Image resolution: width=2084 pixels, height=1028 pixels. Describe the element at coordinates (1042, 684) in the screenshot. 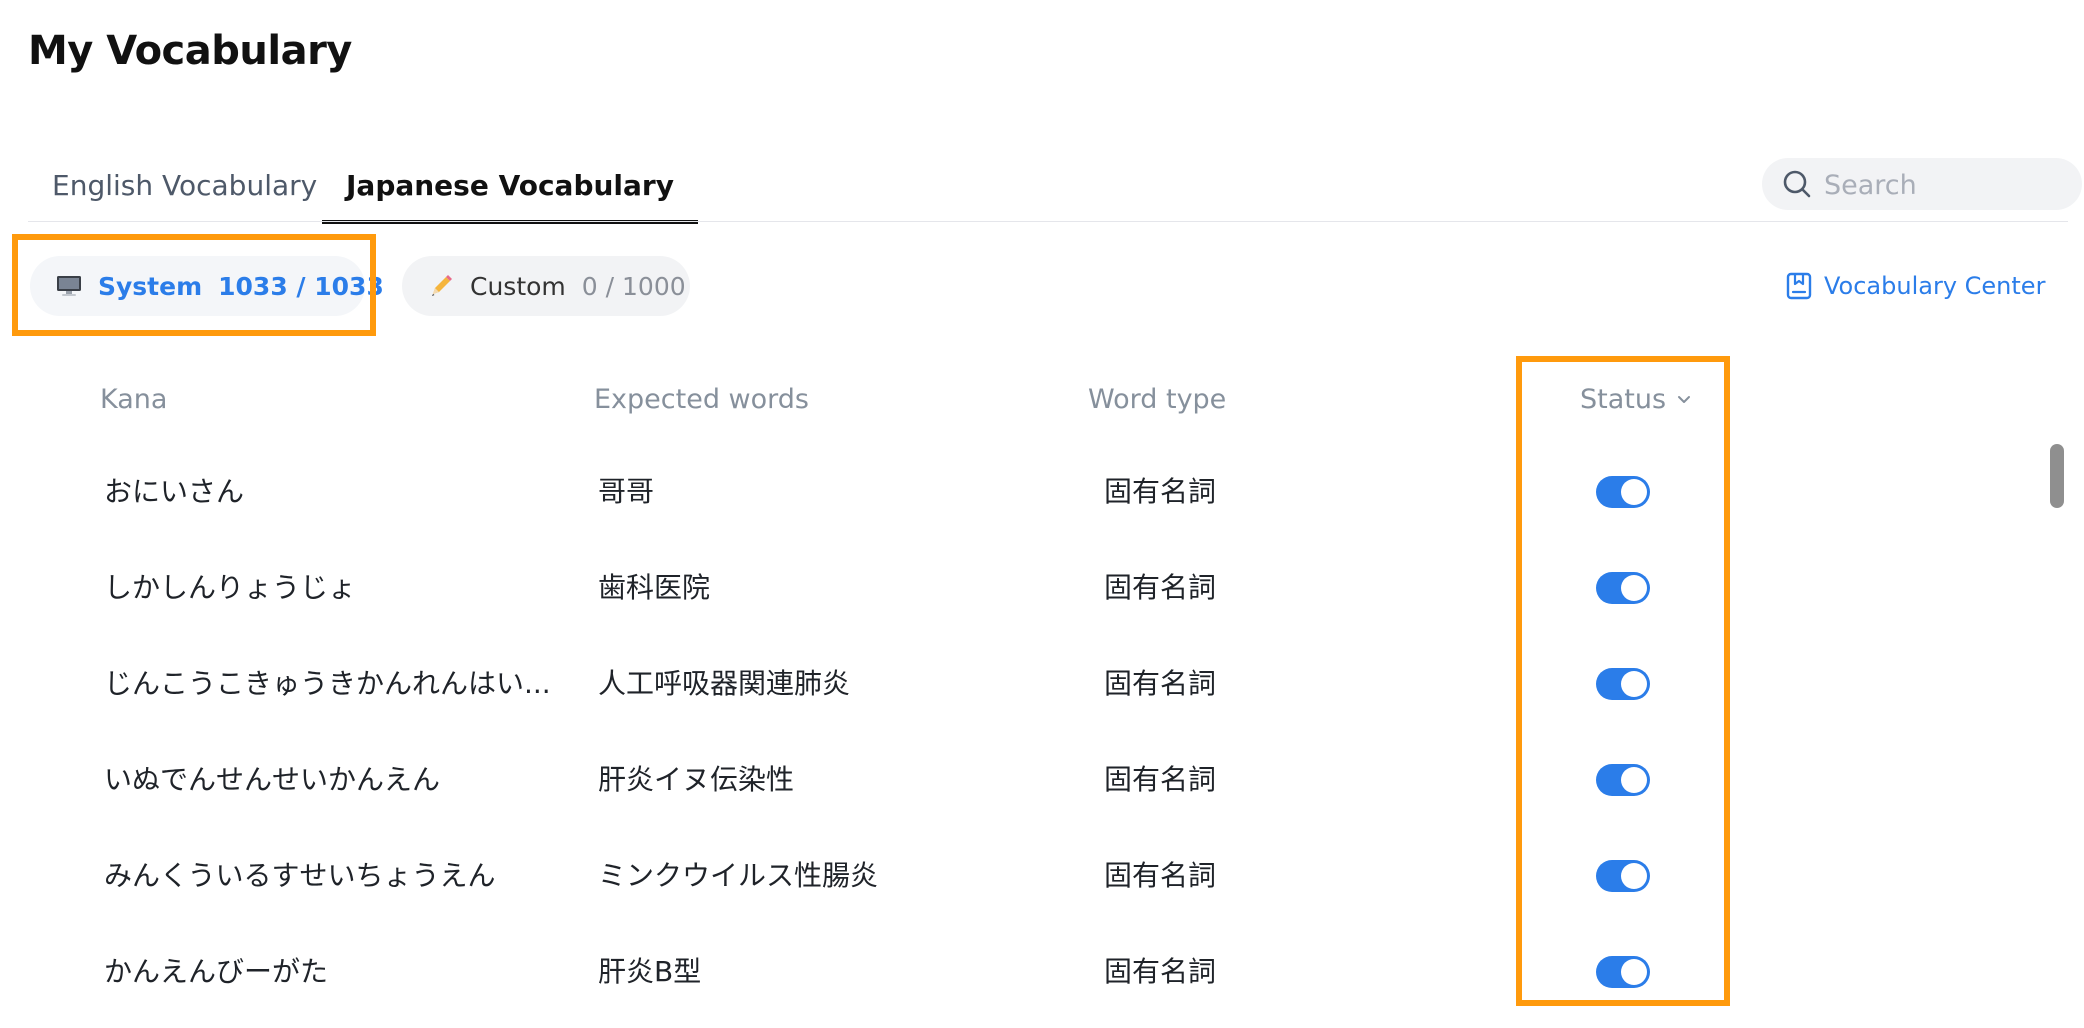

I see `table-row: じんこうこきゅうきかんれんはい... 人工呼吸器関連肺炎 固有名詞` at that location.